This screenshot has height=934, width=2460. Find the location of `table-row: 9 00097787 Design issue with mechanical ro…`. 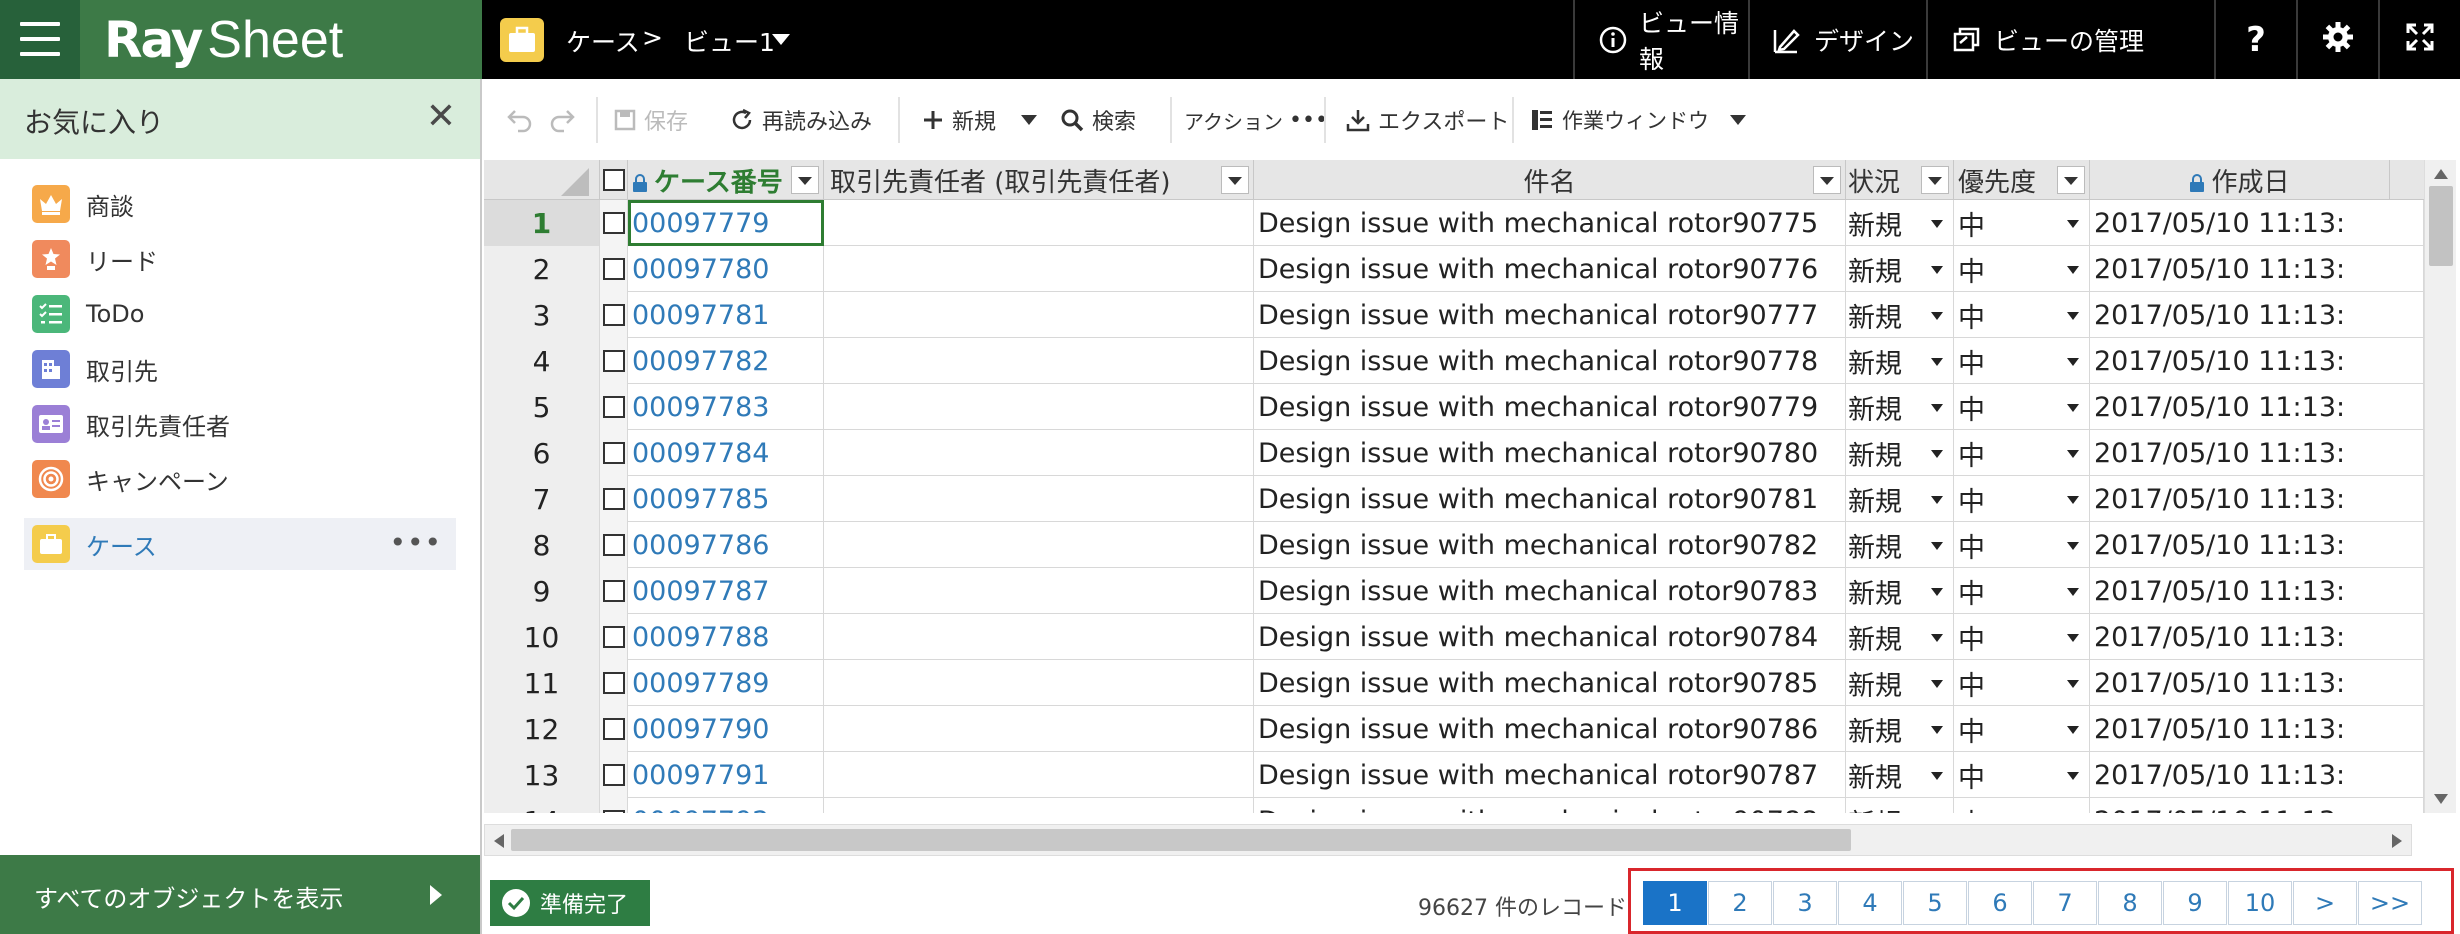

table-row: 9 00097787 Design issue with mechanical ro… is located at coordinates (1454, 591).